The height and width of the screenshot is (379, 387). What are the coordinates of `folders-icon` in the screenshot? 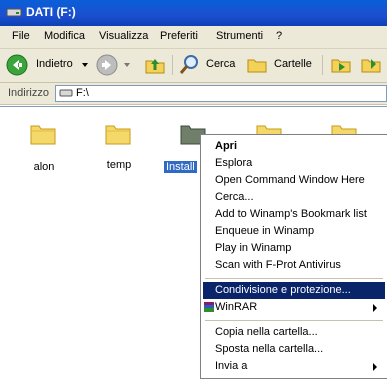 It's located at (257, 66).